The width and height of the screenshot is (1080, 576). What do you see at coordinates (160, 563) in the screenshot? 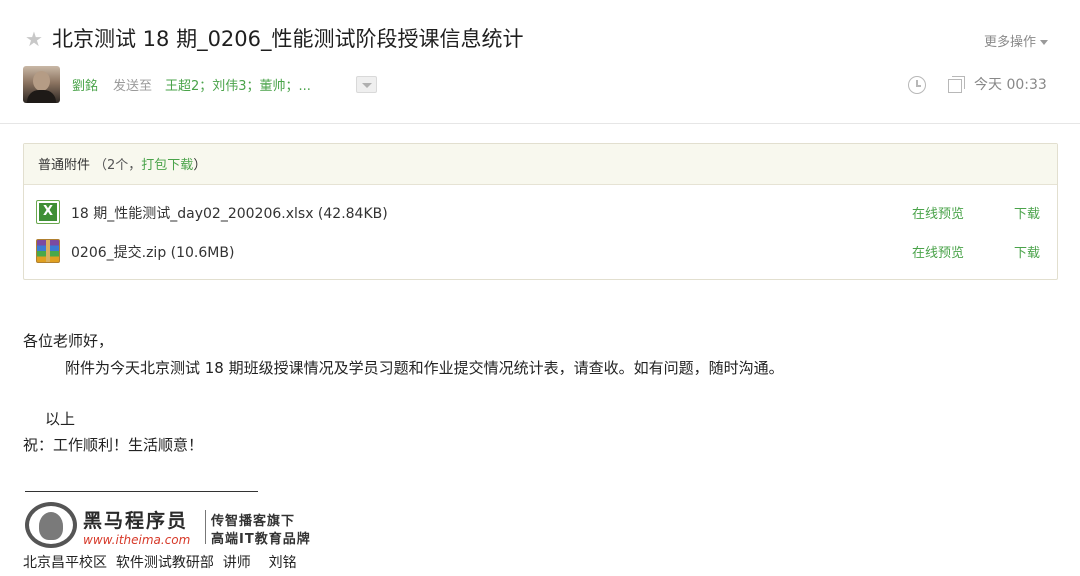
I see `signature-footer: 北京昌平校区 软件测试教研部 讲师 刘铭` at bounding box center [160, 563].